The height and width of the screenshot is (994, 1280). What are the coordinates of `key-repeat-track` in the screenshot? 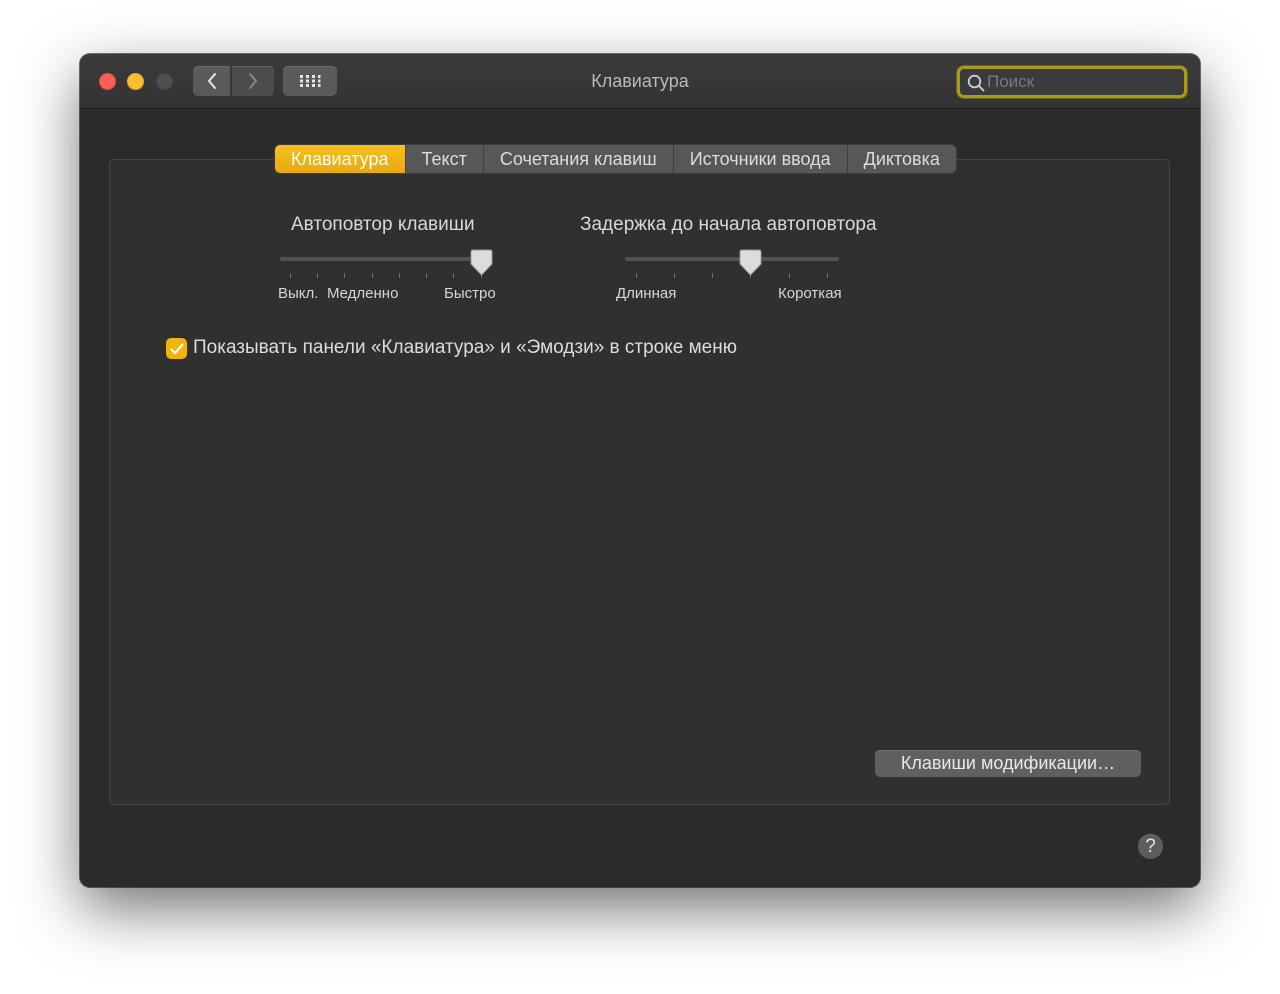 It's located at (386, 259).